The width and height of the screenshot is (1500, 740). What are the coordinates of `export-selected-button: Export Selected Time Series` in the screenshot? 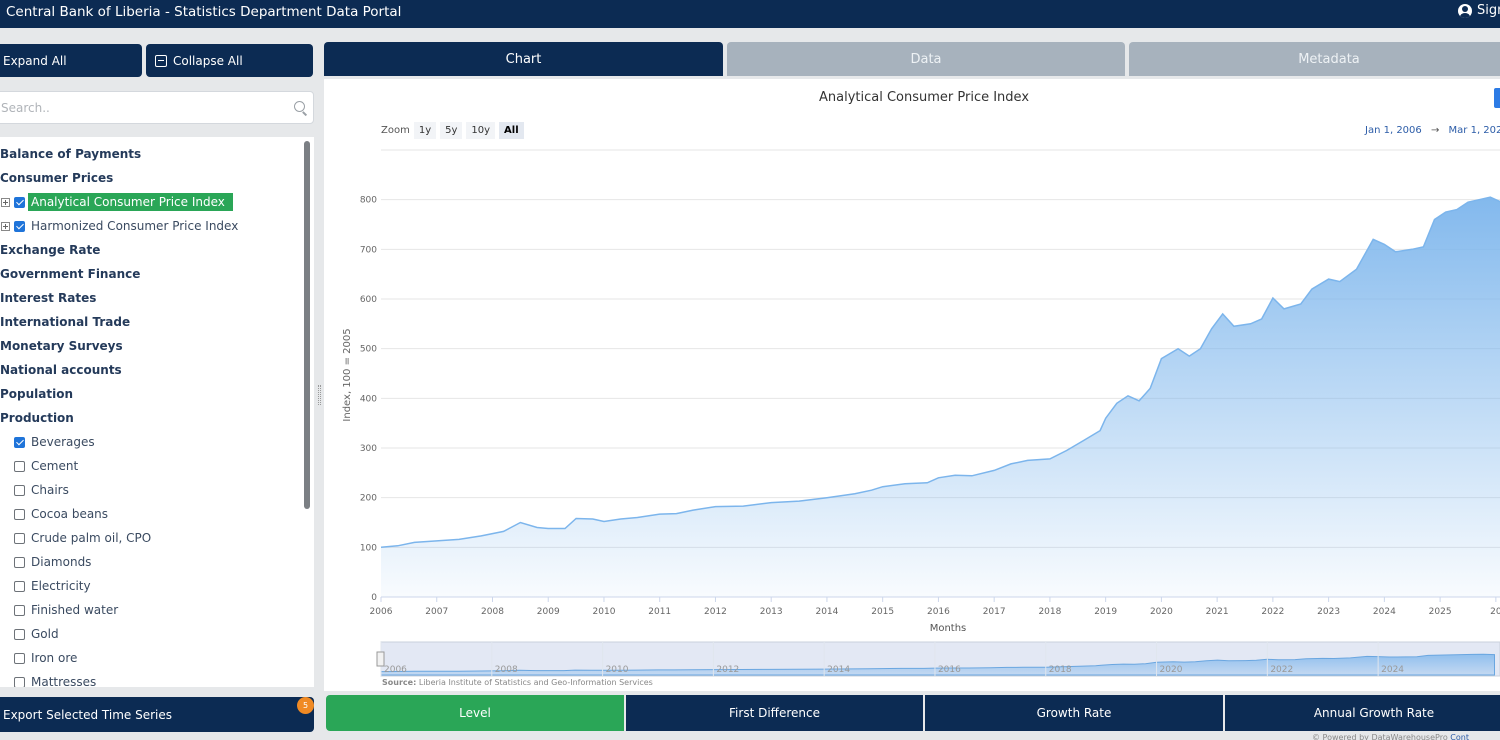 It's located at (157, 714).